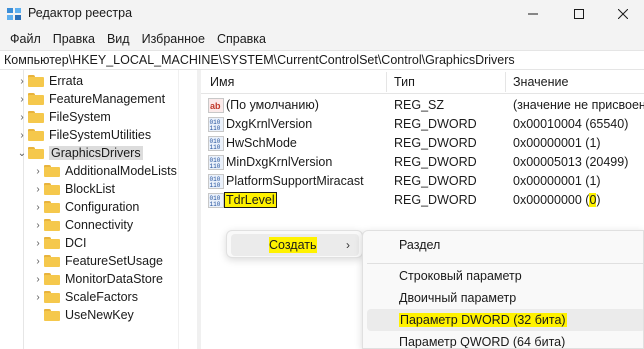 The image size is (644, 349). I want to click on tree-item-configuration: › Configuration, so click(85, 207).